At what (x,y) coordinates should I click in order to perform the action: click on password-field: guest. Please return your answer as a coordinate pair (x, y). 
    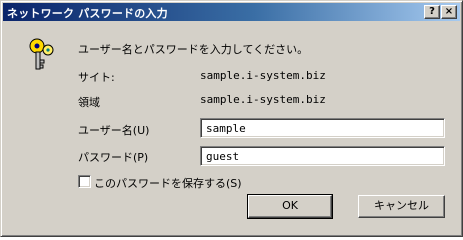
    Looking at the image, I should click on (322, 156).